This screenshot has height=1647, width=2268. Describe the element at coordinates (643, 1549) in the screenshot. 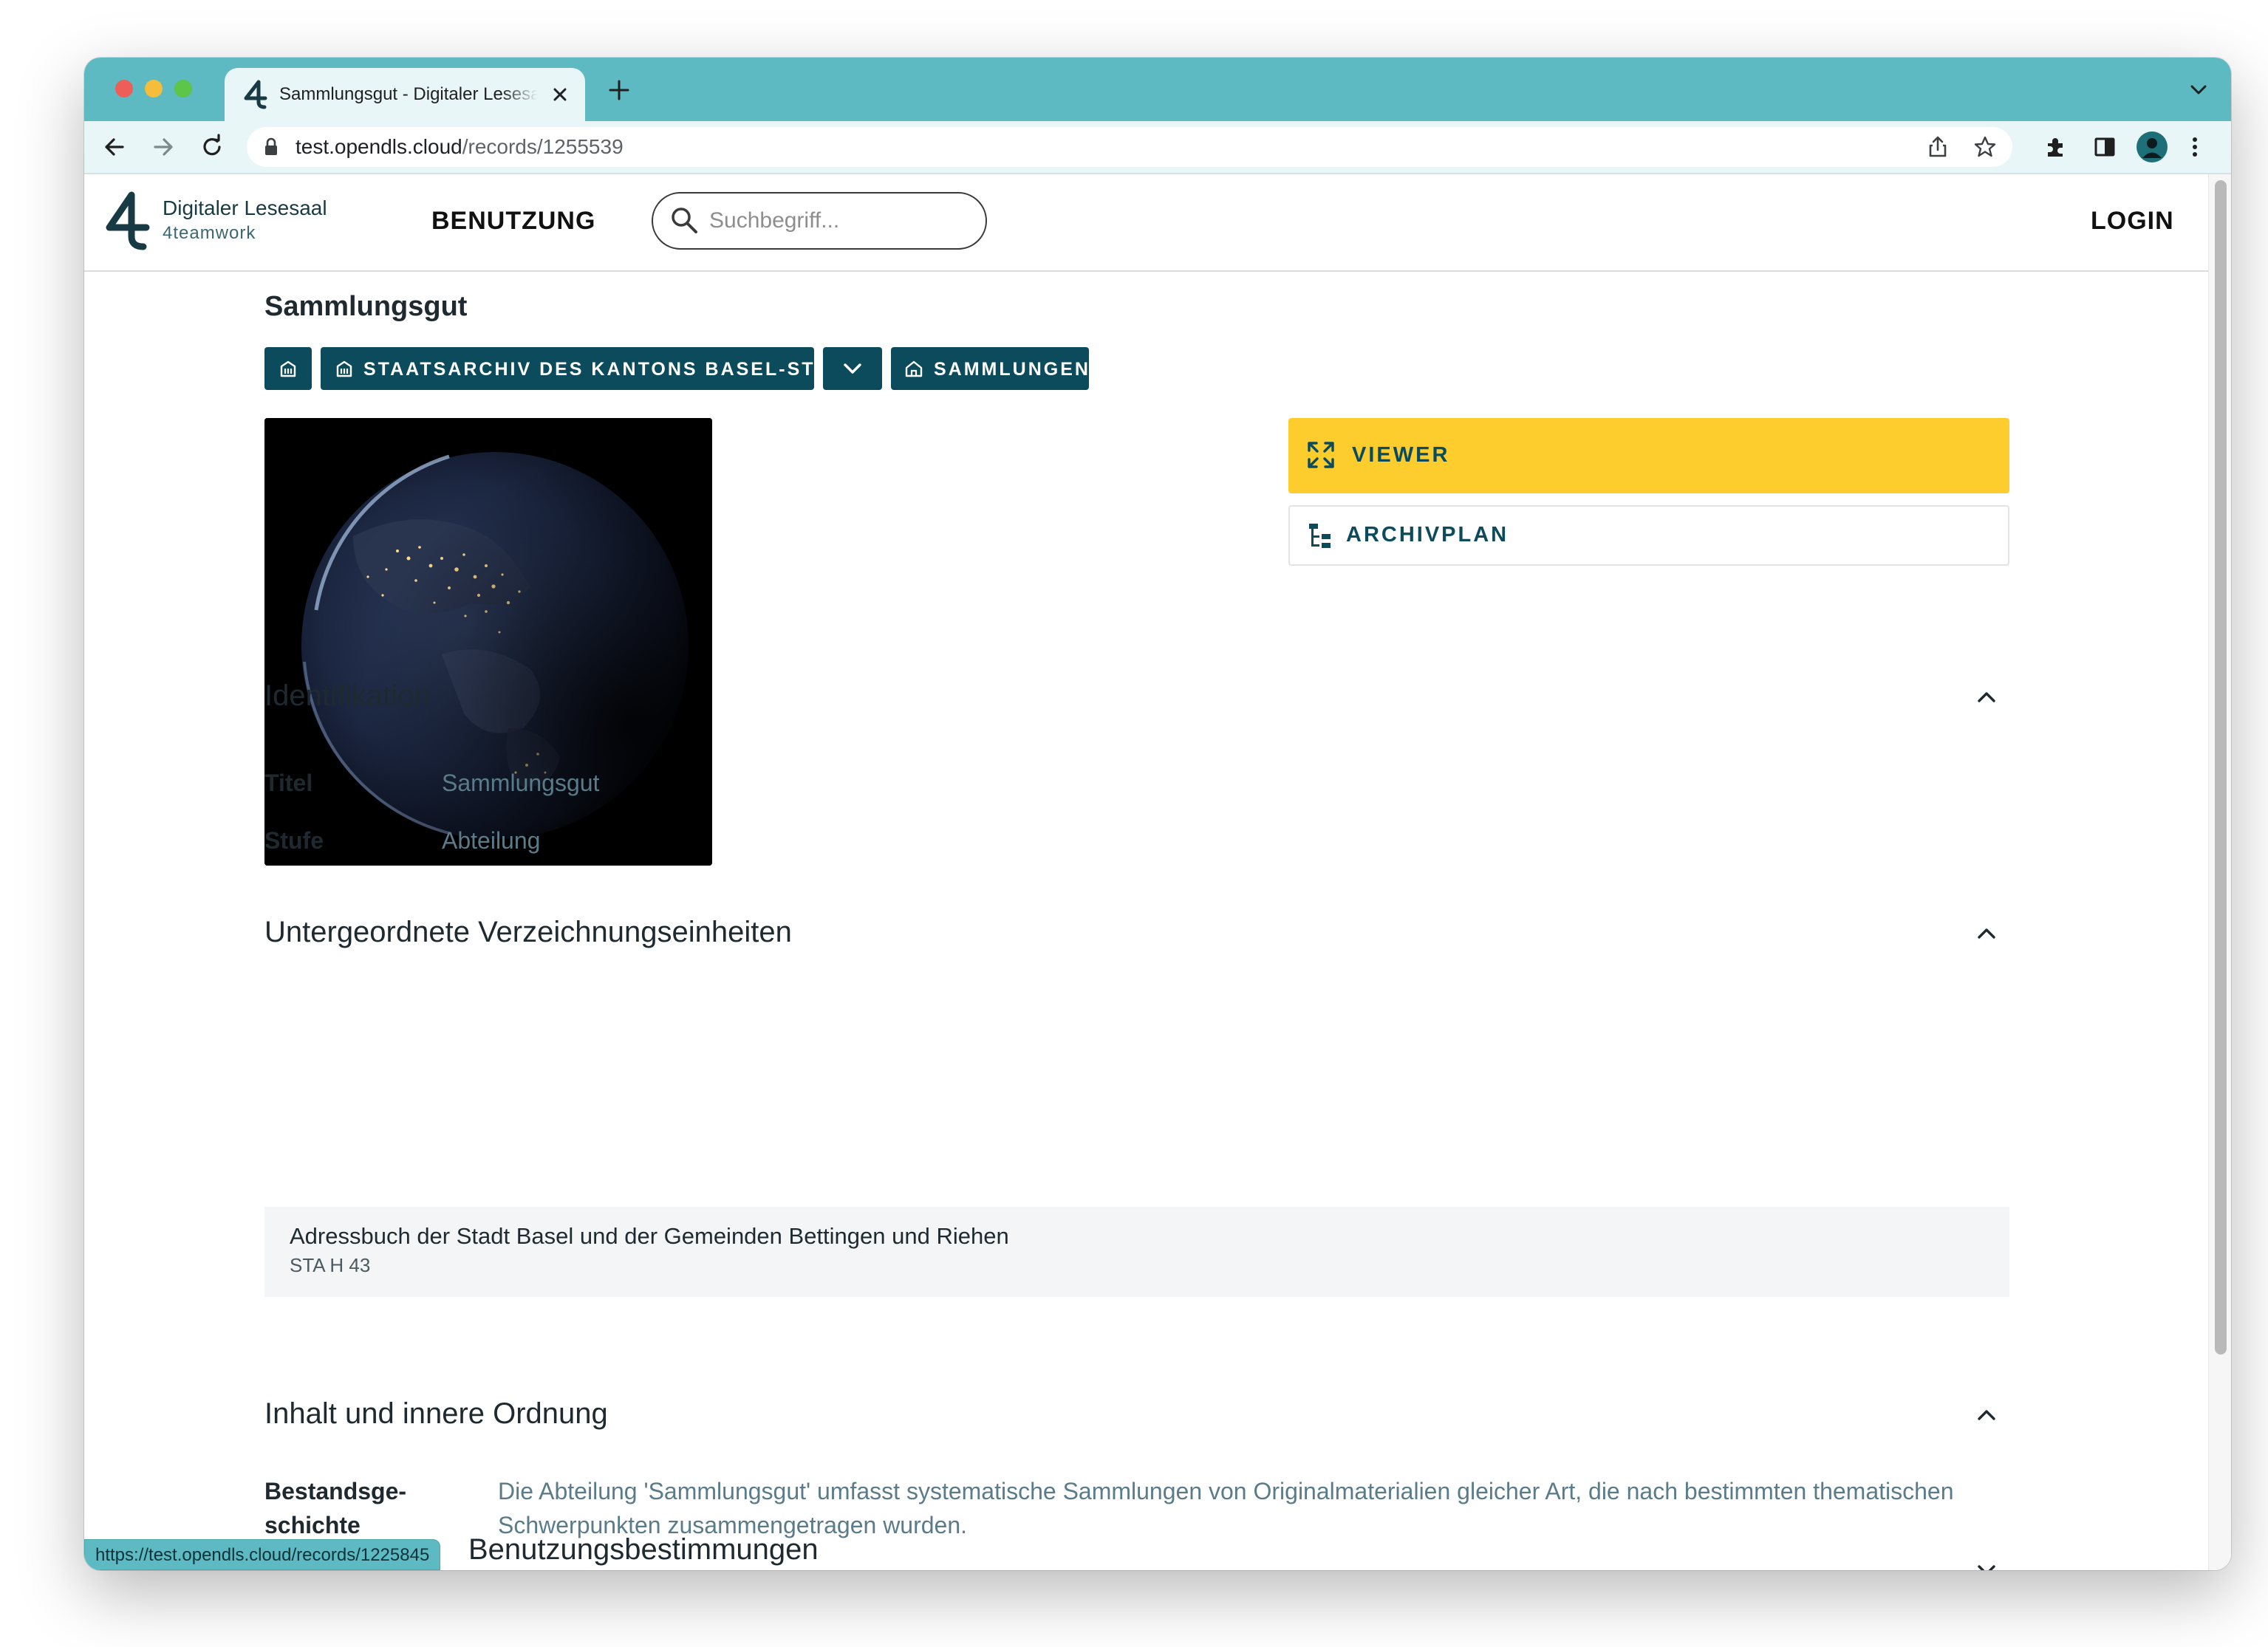

I see `section-benutzung-heading: Benutzungsbestimmungen` at that location.